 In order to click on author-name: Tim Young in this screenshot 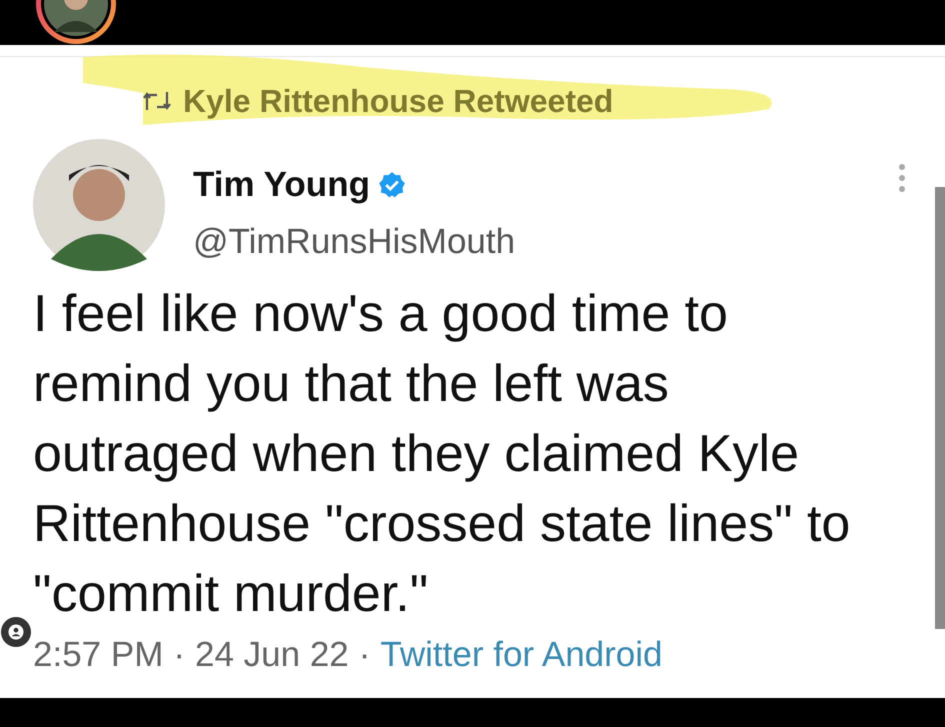, I will do `click(281, 185)`.